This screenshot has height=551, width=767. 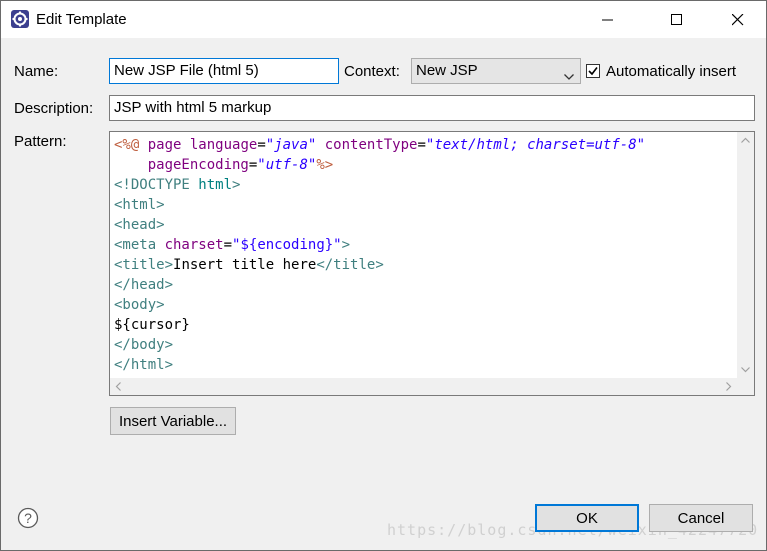 What do you see at coordinates (379, 345) in the screenshot?
I see `code-line: </body>` at bounding box center [379, 345].